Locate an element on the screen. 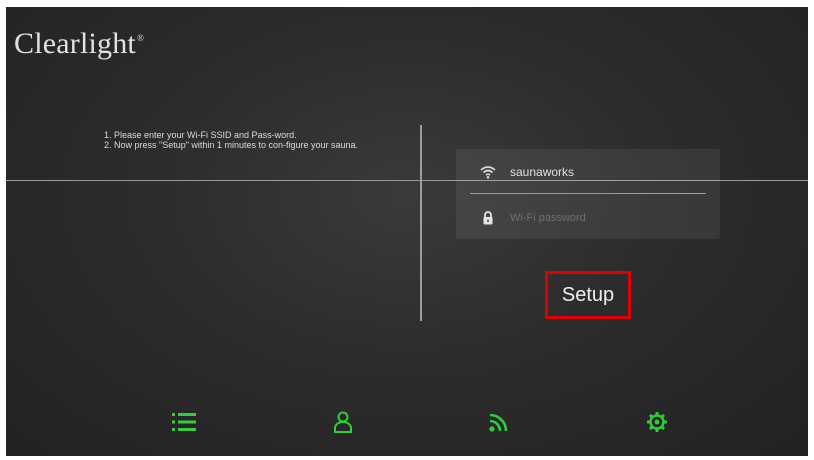 The height and width of the screenshot is (460, 814). nav-list-button is located at coordinates (184, 422).